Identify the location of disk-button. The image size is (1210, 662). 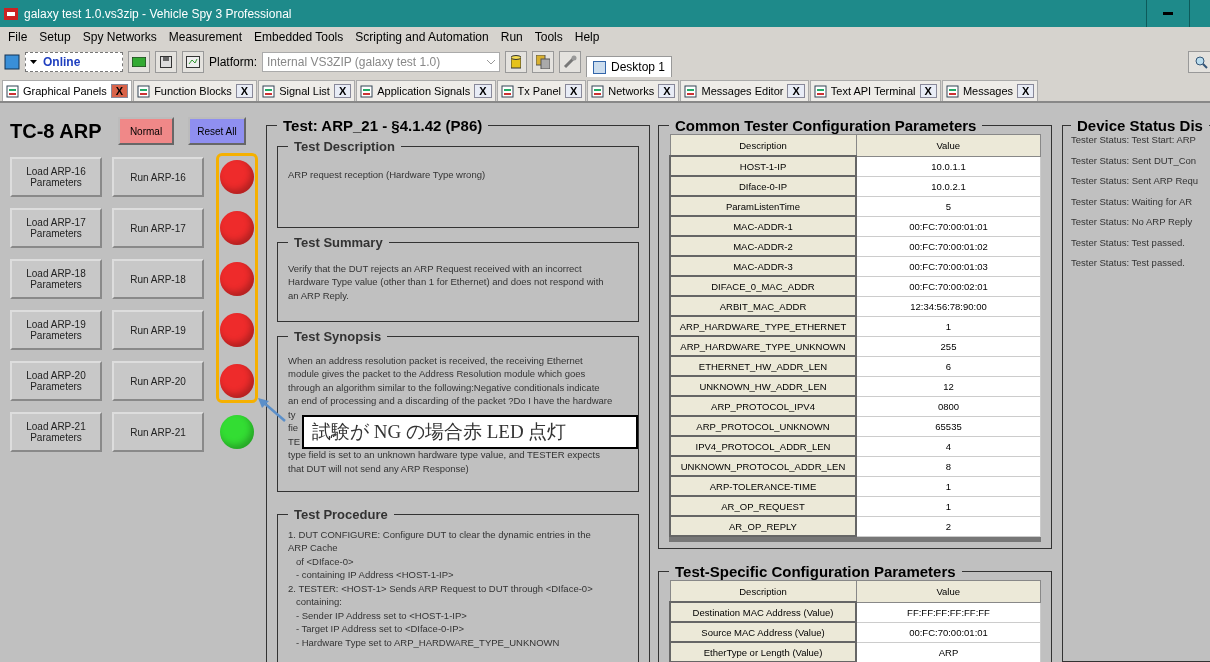
(166, 62).